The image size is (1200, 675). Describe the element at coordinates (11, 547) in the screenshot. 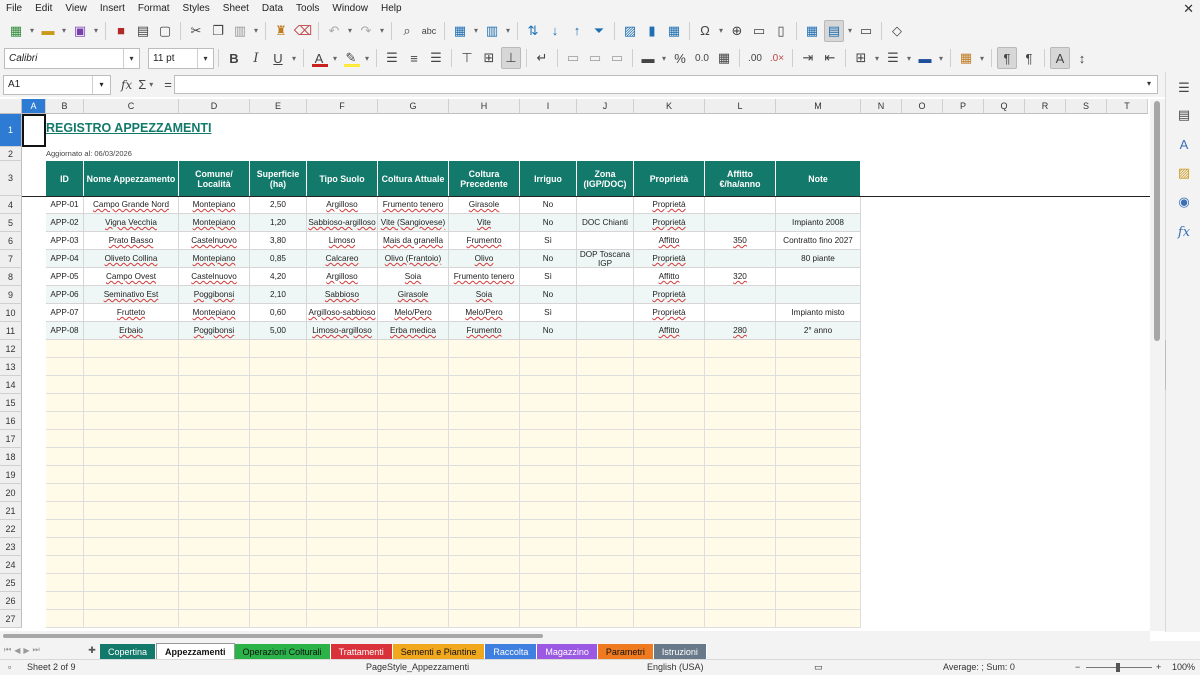

I see `row-header-23: 23` at that location.